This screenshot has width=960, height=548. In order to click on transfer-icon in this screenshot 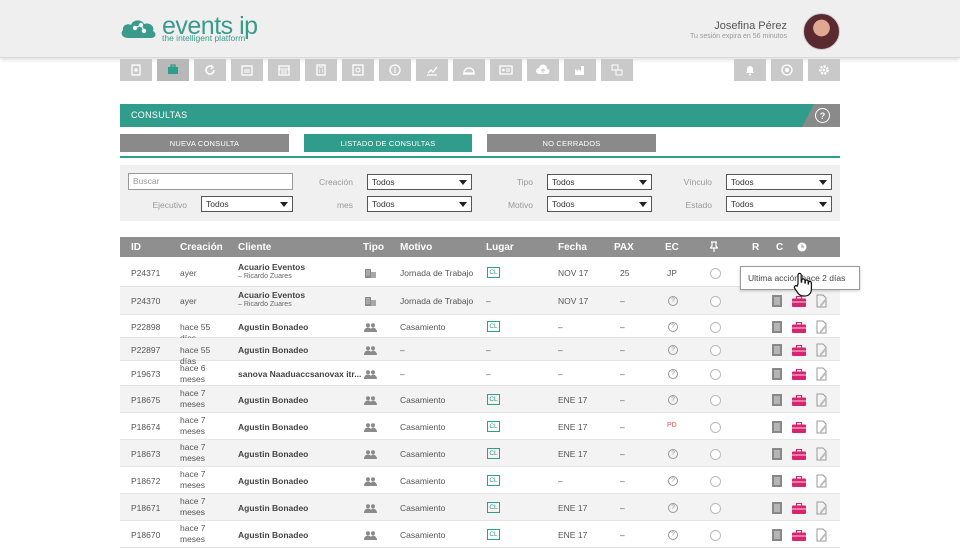, I will do `click(617, 70)`.